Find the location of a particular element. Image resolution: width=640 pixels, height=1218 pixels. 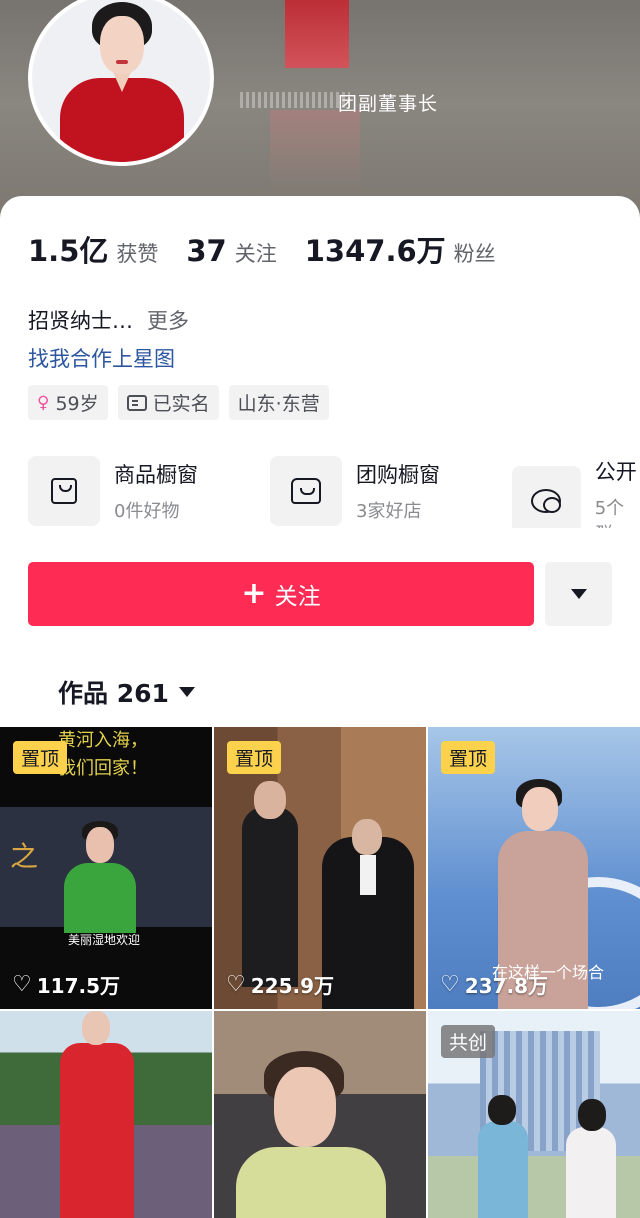

bio: 招贤纳士… 更多 is located at coordinates (108, 320).